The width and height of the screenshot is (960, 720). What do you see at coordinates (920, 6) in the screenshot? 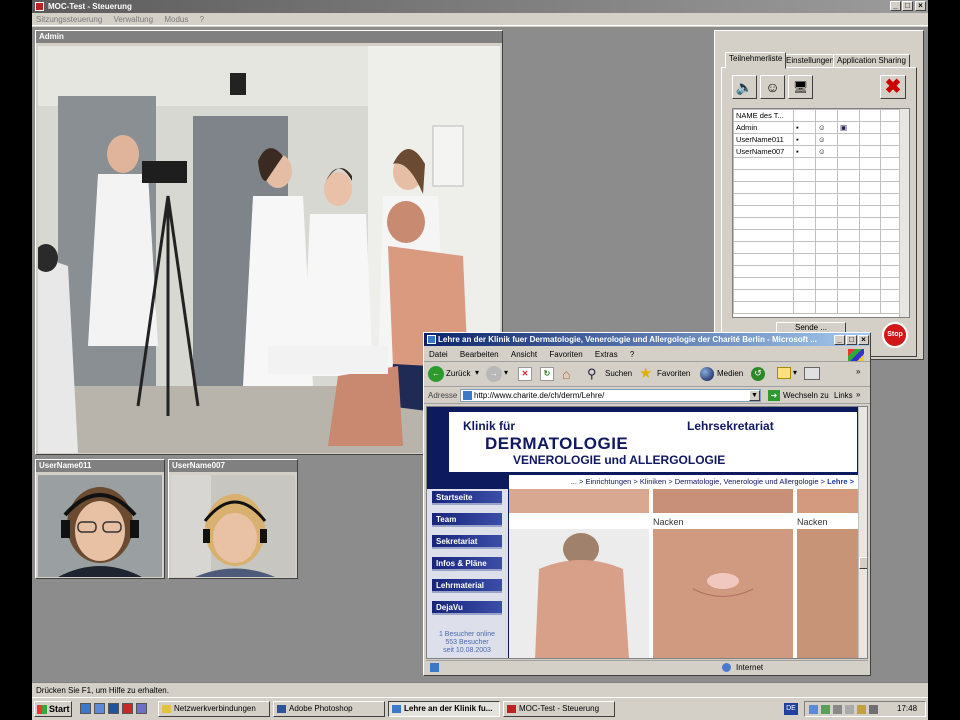
I see `close-button: ×` at bounding box center [920, 6].